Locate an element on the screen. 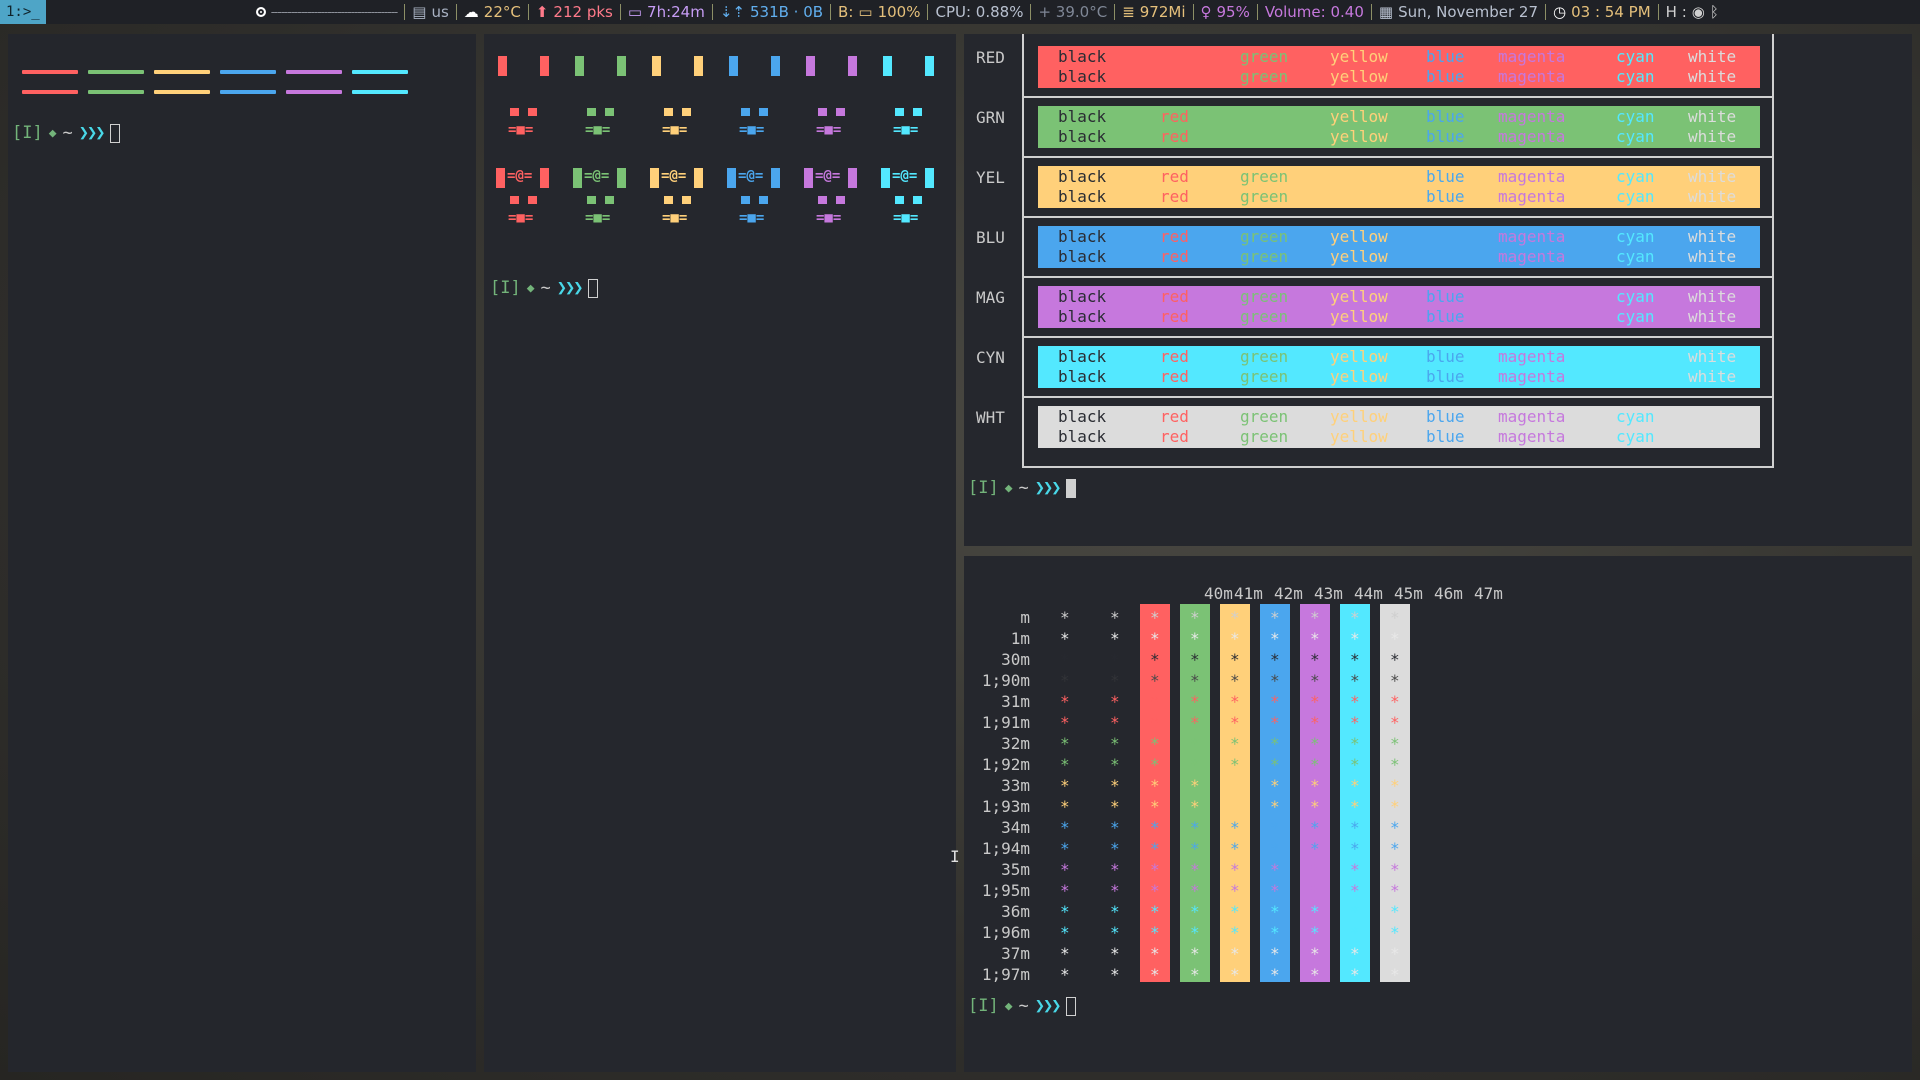 This screenshot has height=1080, width=1920. uptime: 7h:24m is located at coordinates (676, 12).